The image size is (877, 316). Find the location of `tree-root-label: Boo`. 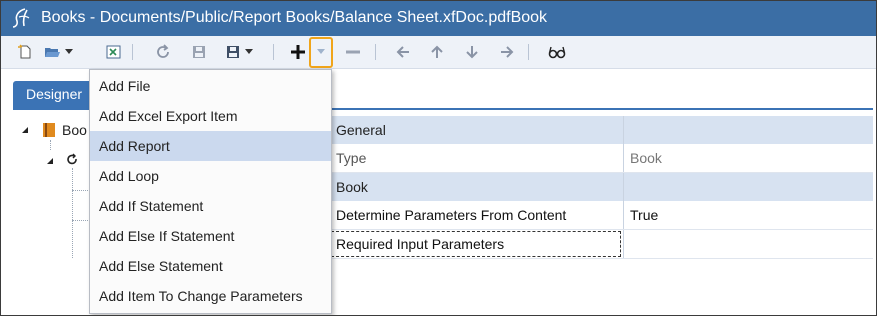

tree-root-label: Boo is located at coordinates (74, 130).